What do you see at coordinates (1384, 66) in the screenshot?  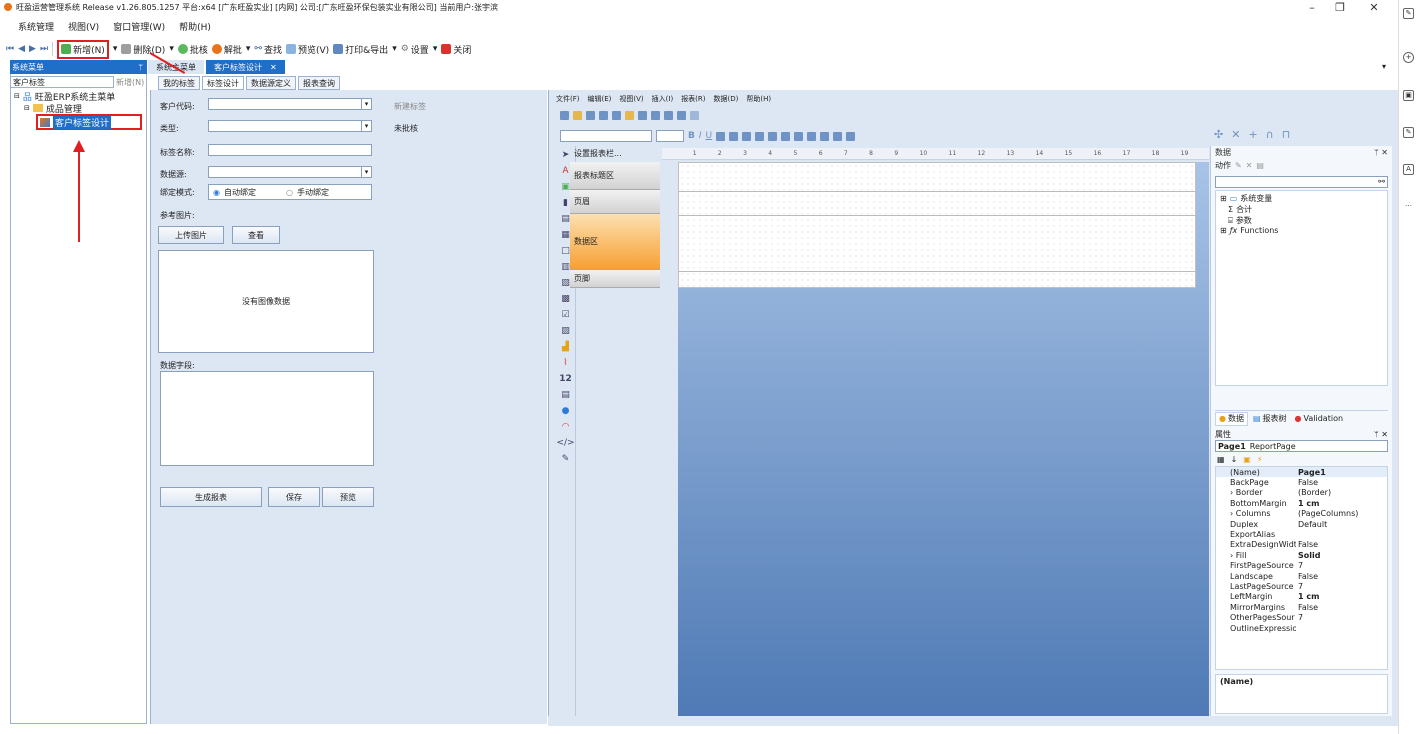 I see `tabs-overflow-icon: ▾` at bounding box center [1384, 66].